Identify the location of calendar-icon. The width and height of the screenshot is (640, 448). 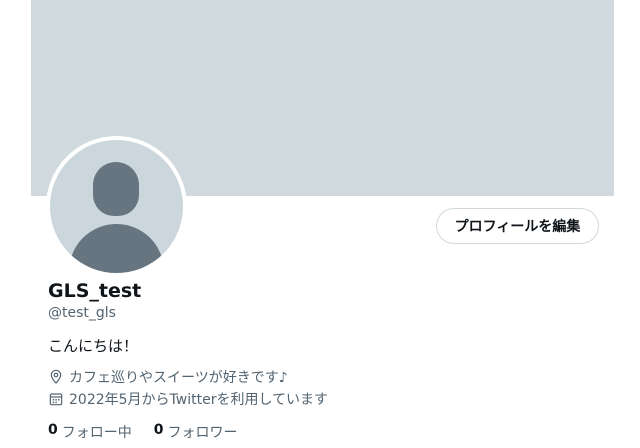
(56, 399).